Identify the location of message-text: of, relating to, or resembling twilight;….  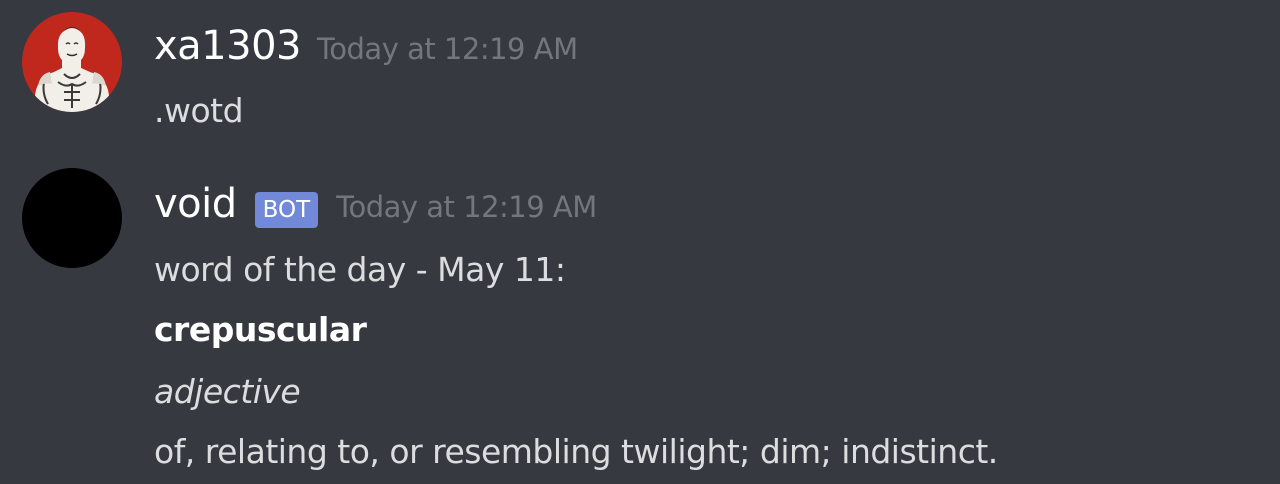
(576, 451).